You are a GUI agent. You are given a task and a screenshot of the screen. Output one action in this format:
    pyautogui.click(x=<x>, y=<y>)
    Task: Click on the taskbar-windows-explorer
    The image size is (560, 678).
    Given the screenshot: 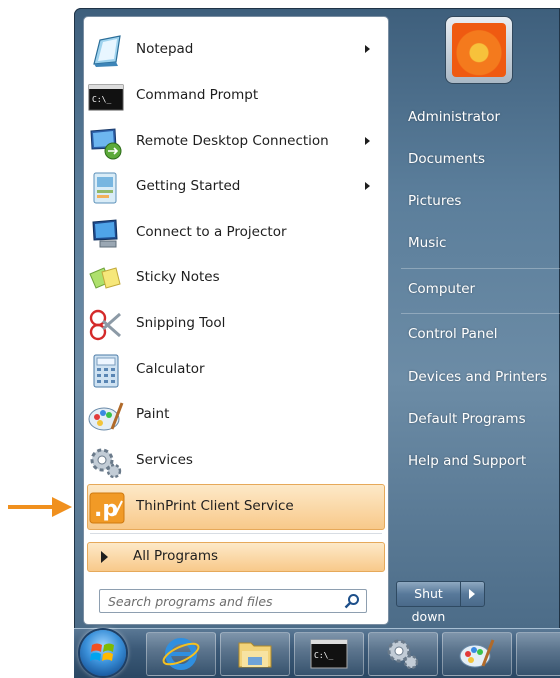 What is the action you would take?
    pyautogui.click(x=255, y=654)
    